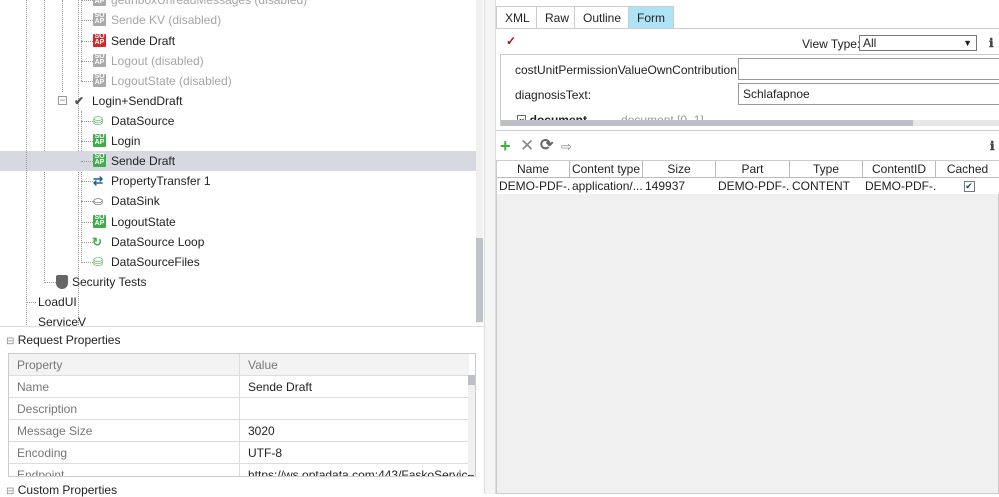 The height and width of the screenshot is (497, 999). Describe the element at coordinates (238, 141) in the screenshot. I see `tree-item-login: SO AP Login` at that location.